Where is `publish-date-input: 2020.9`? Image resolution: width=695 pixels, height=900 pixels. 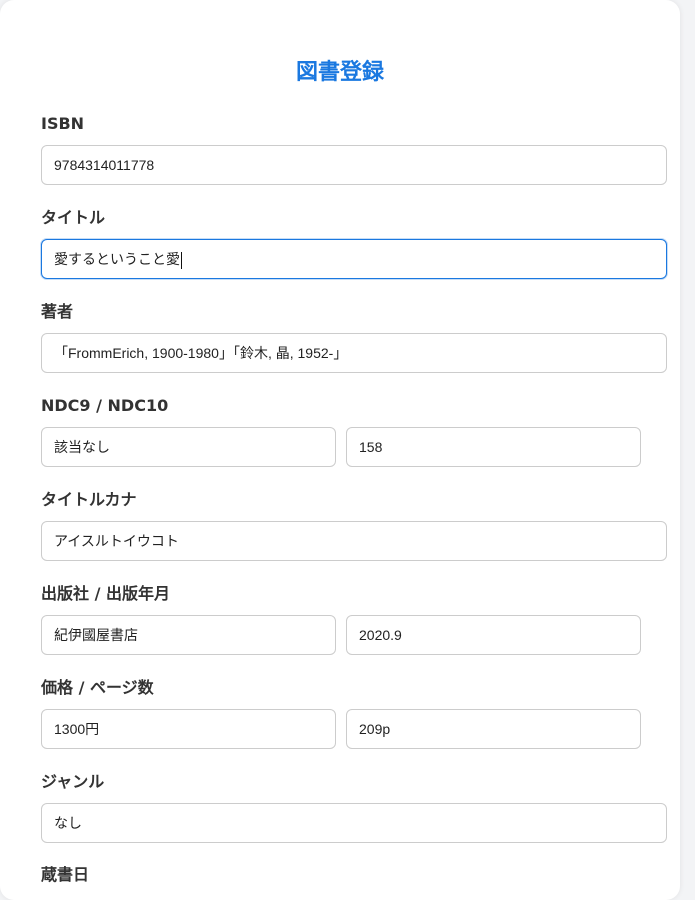 publish-date-input: 2020.9 is located at coordinates (493, 635).